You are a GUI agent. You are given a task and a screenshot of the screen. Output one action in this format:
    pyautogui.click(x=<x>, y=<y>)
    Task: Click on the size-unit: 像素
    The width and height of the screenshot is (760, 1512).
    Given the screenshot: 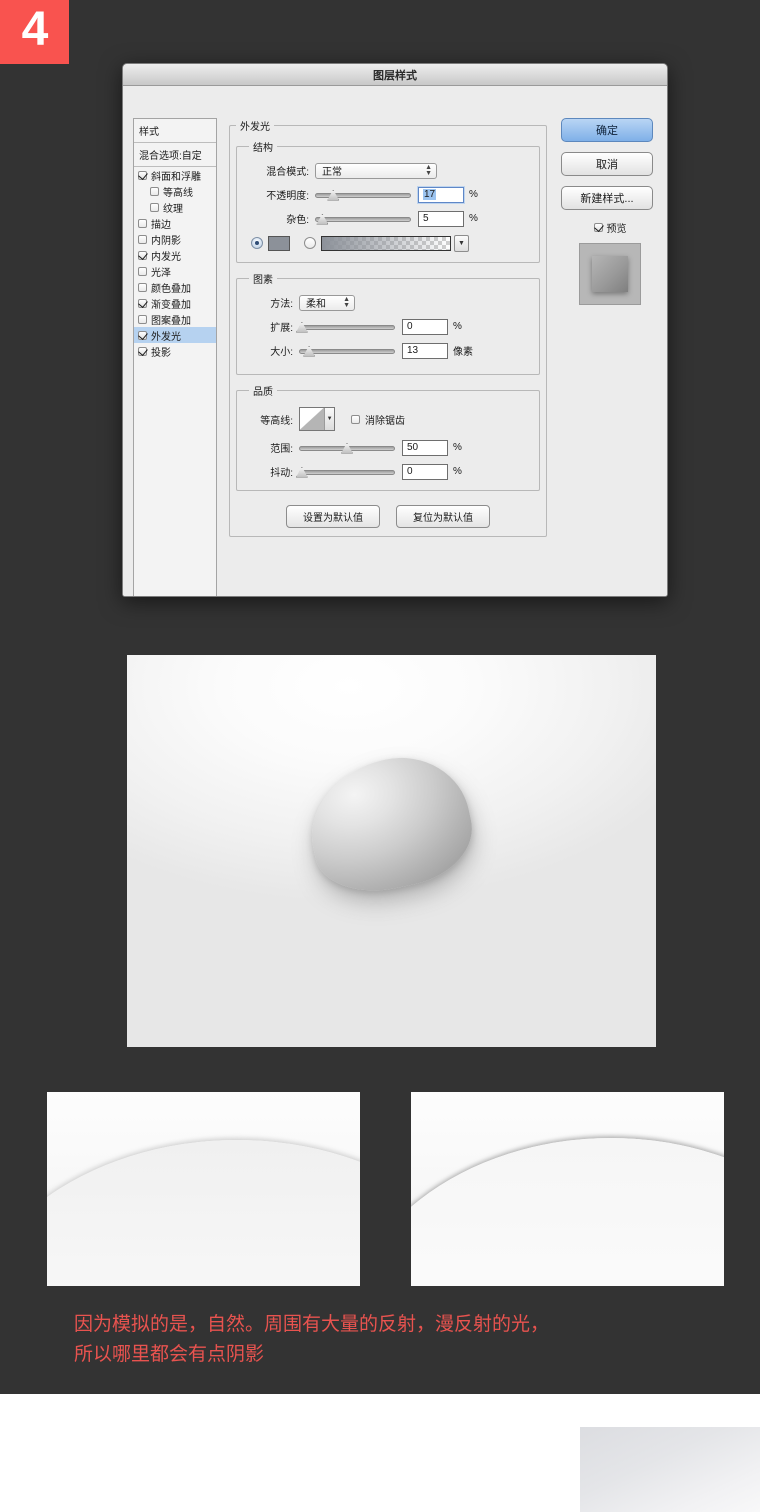 What is the action you would take?
    pyautogui.click(x=463, y=352)
    